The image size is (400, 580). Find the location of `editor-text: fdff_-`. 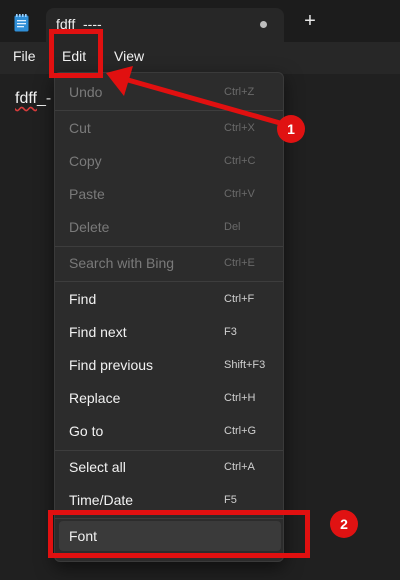

editor-text: fdff_- is located at coordinates (33, 99).